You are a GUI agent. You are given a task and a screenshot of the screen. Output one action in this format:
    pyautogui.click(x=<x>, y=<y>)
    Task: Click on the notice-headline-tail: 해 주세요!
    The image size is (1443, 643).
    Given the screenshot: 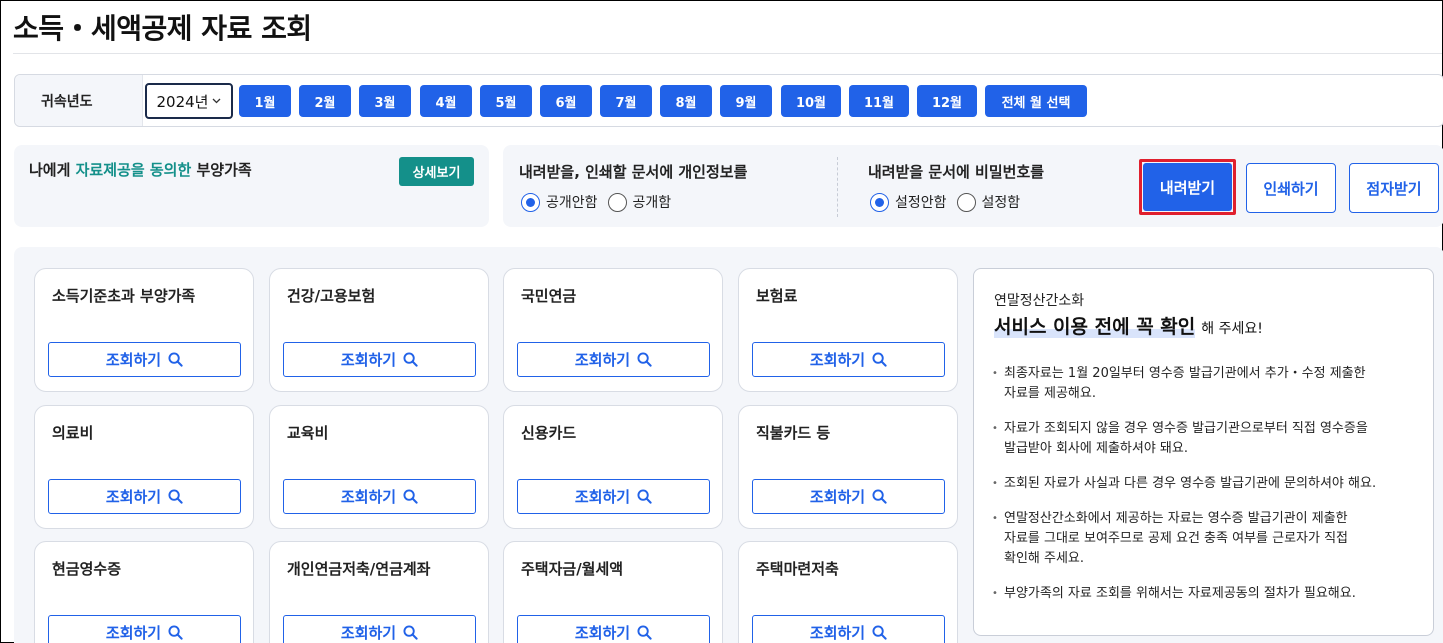 What is the action you would take?
    pyautogui.click(x=1232, y=329)
    